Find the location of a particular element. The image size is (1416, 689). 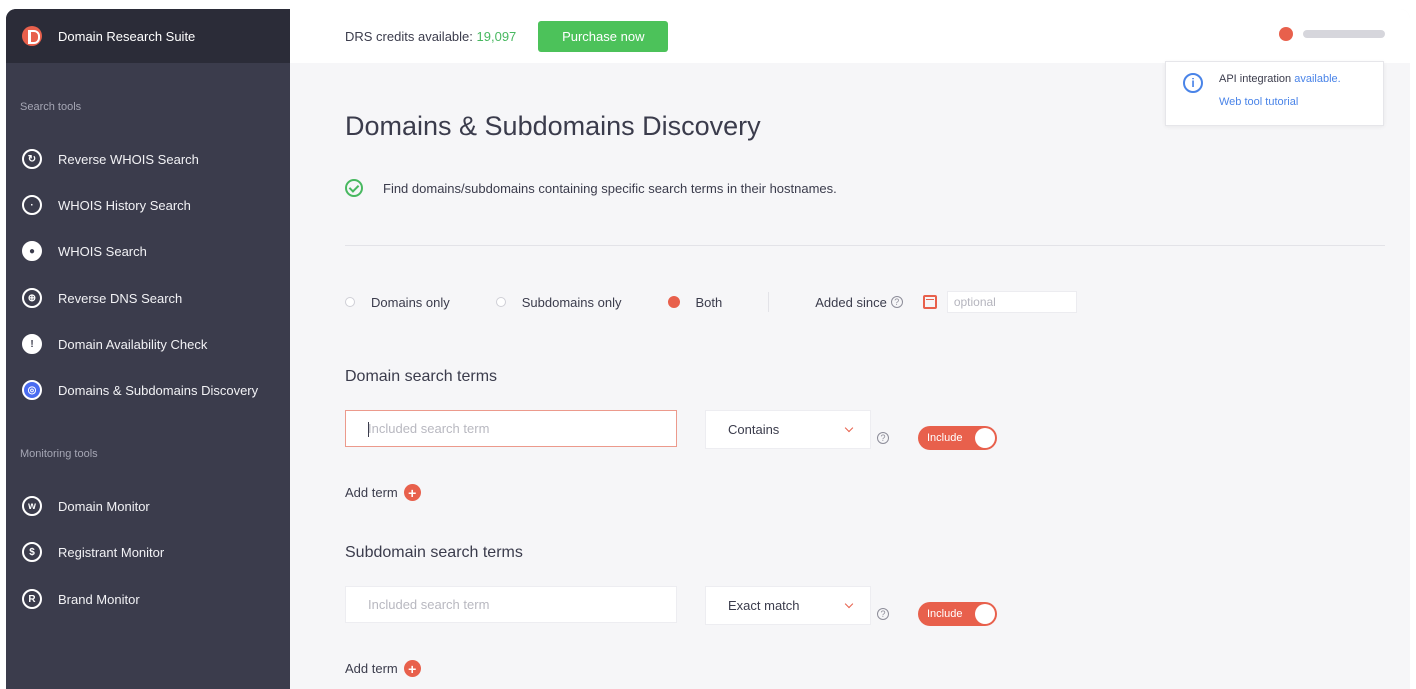

check-circle-icon is located at coordinates (354, 188).